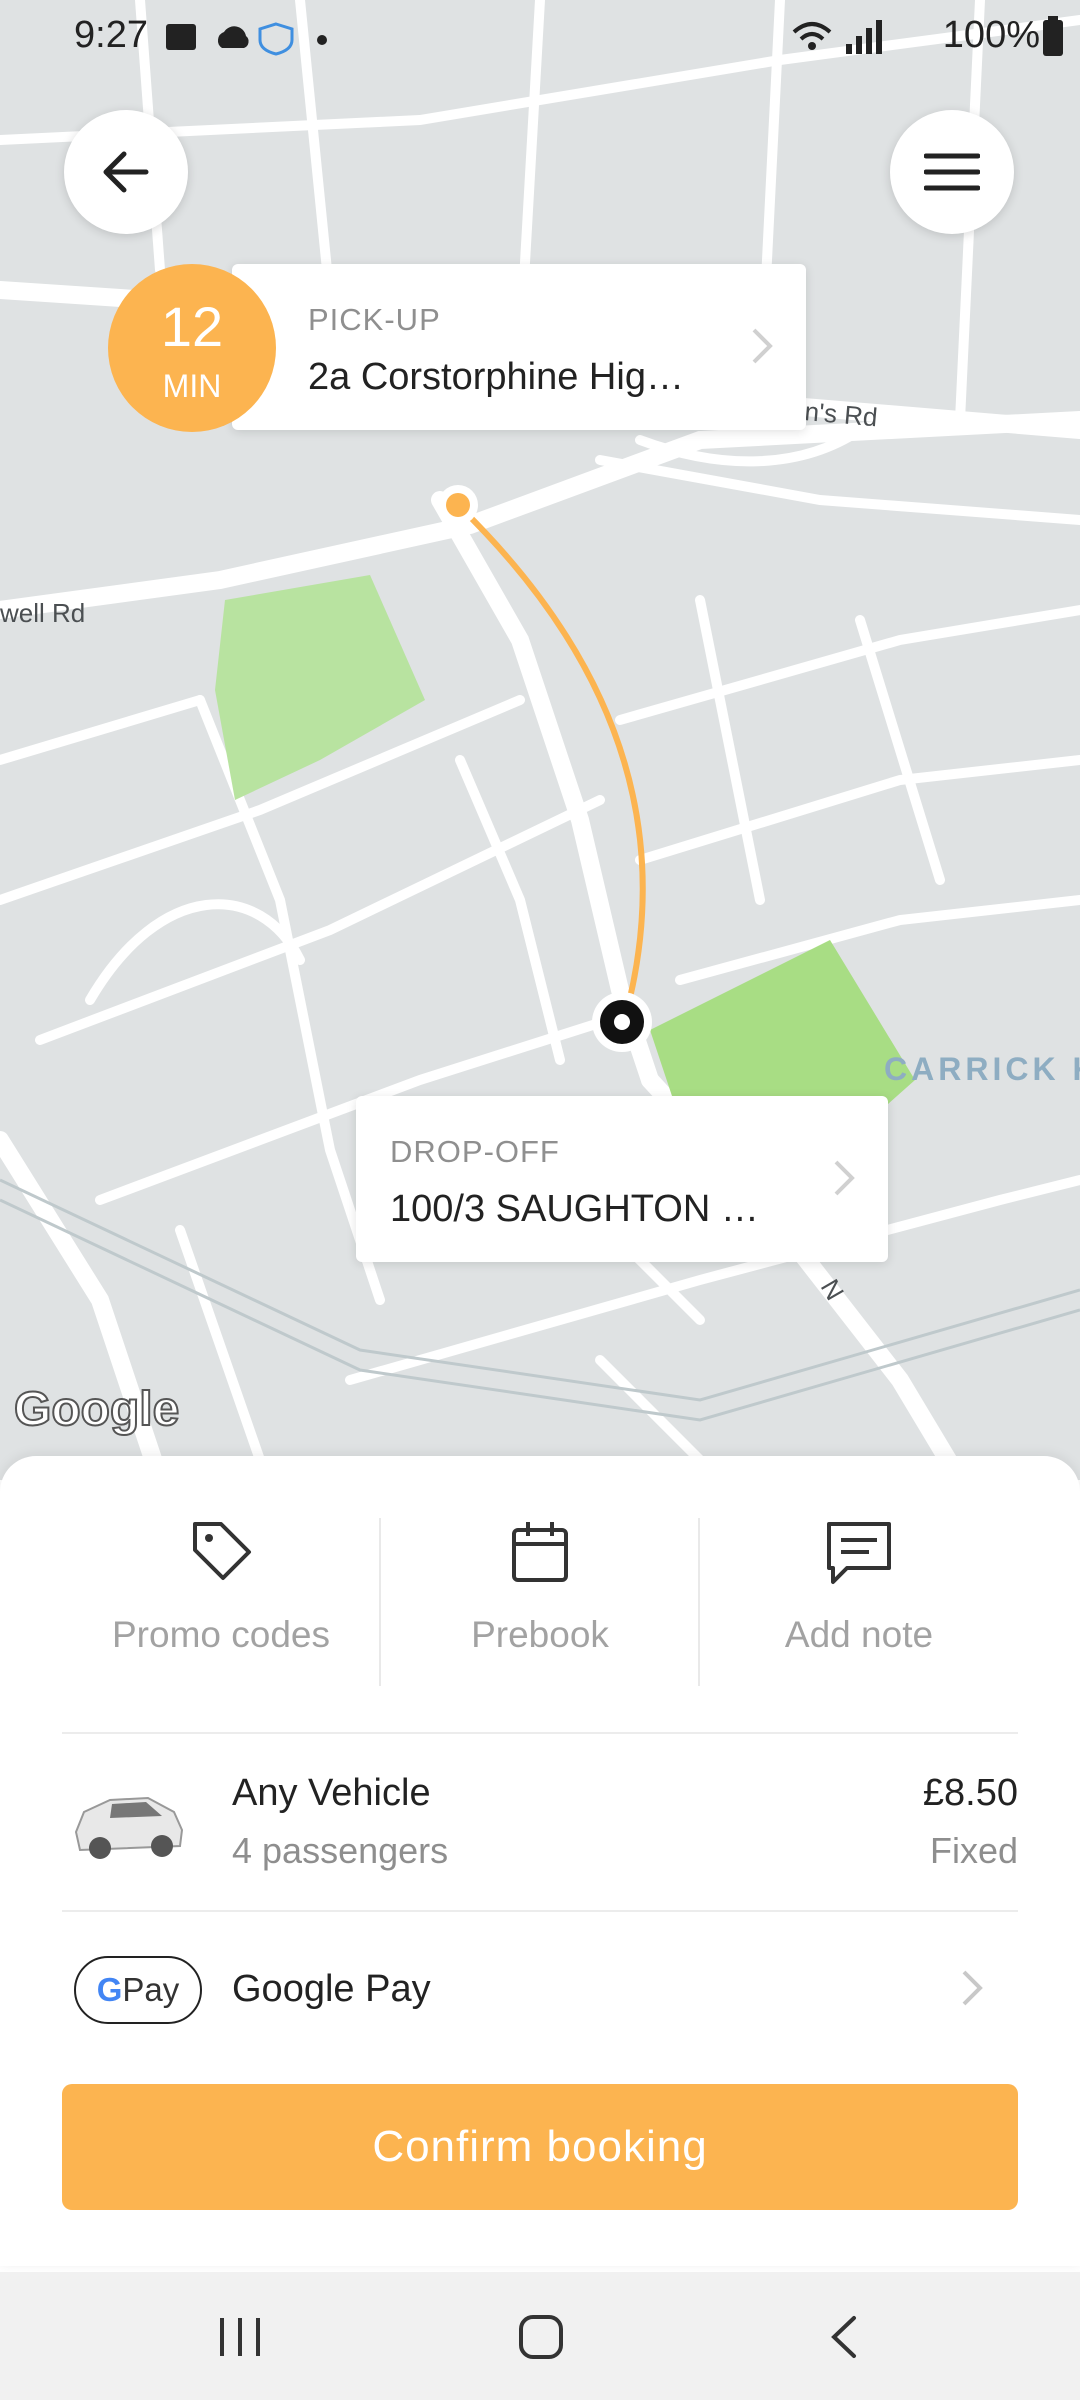 This screenshot has width=1080, height=2400. Describe the element at coordinates (331, 1793) in the screenshot. I see `vehicle-name: Any Vehicle` at that location.